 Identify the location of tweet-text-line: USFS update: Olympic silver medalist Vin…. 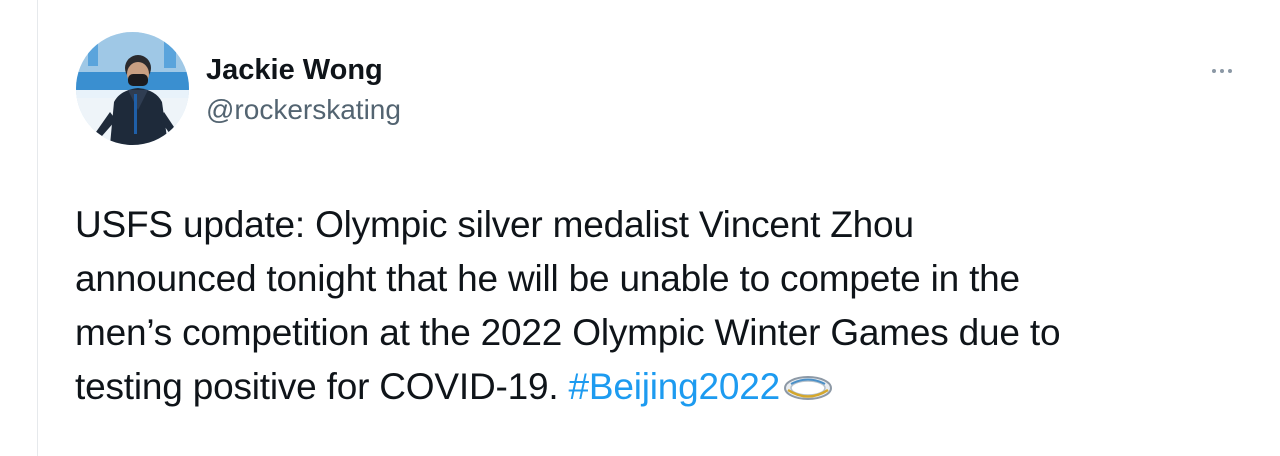
(494, 224).